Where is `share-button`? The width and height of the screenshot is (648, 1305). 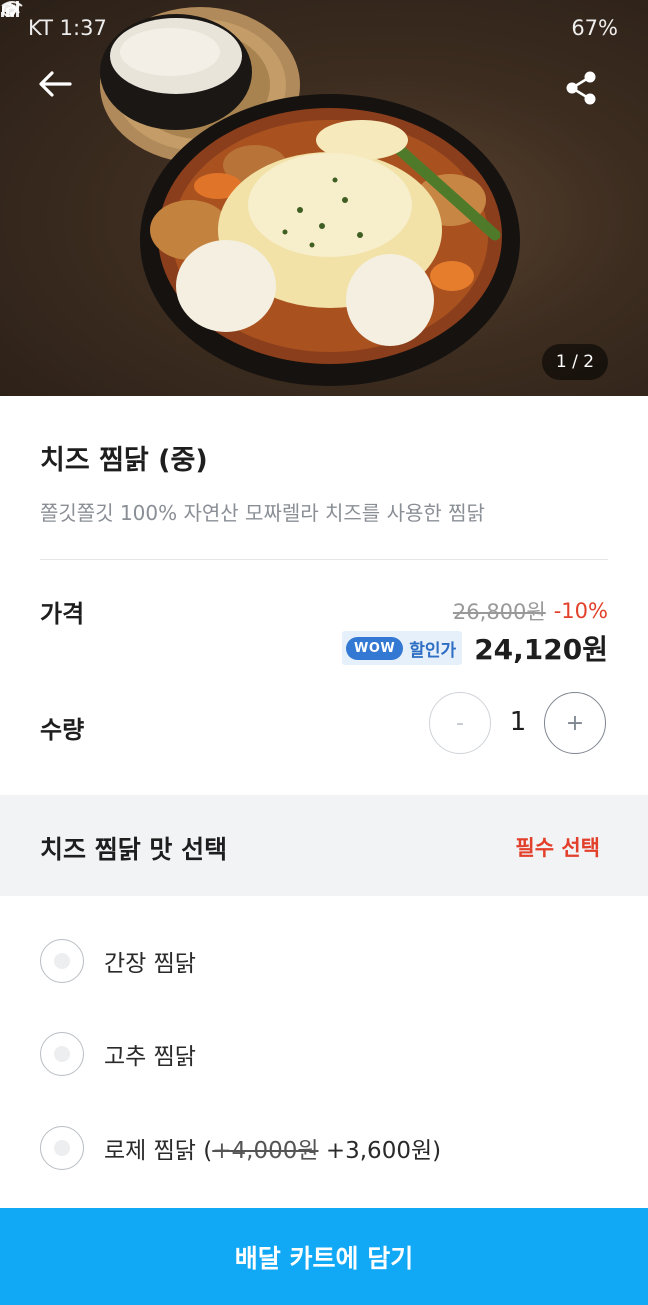 share-button is located at coordinates (586, 92).